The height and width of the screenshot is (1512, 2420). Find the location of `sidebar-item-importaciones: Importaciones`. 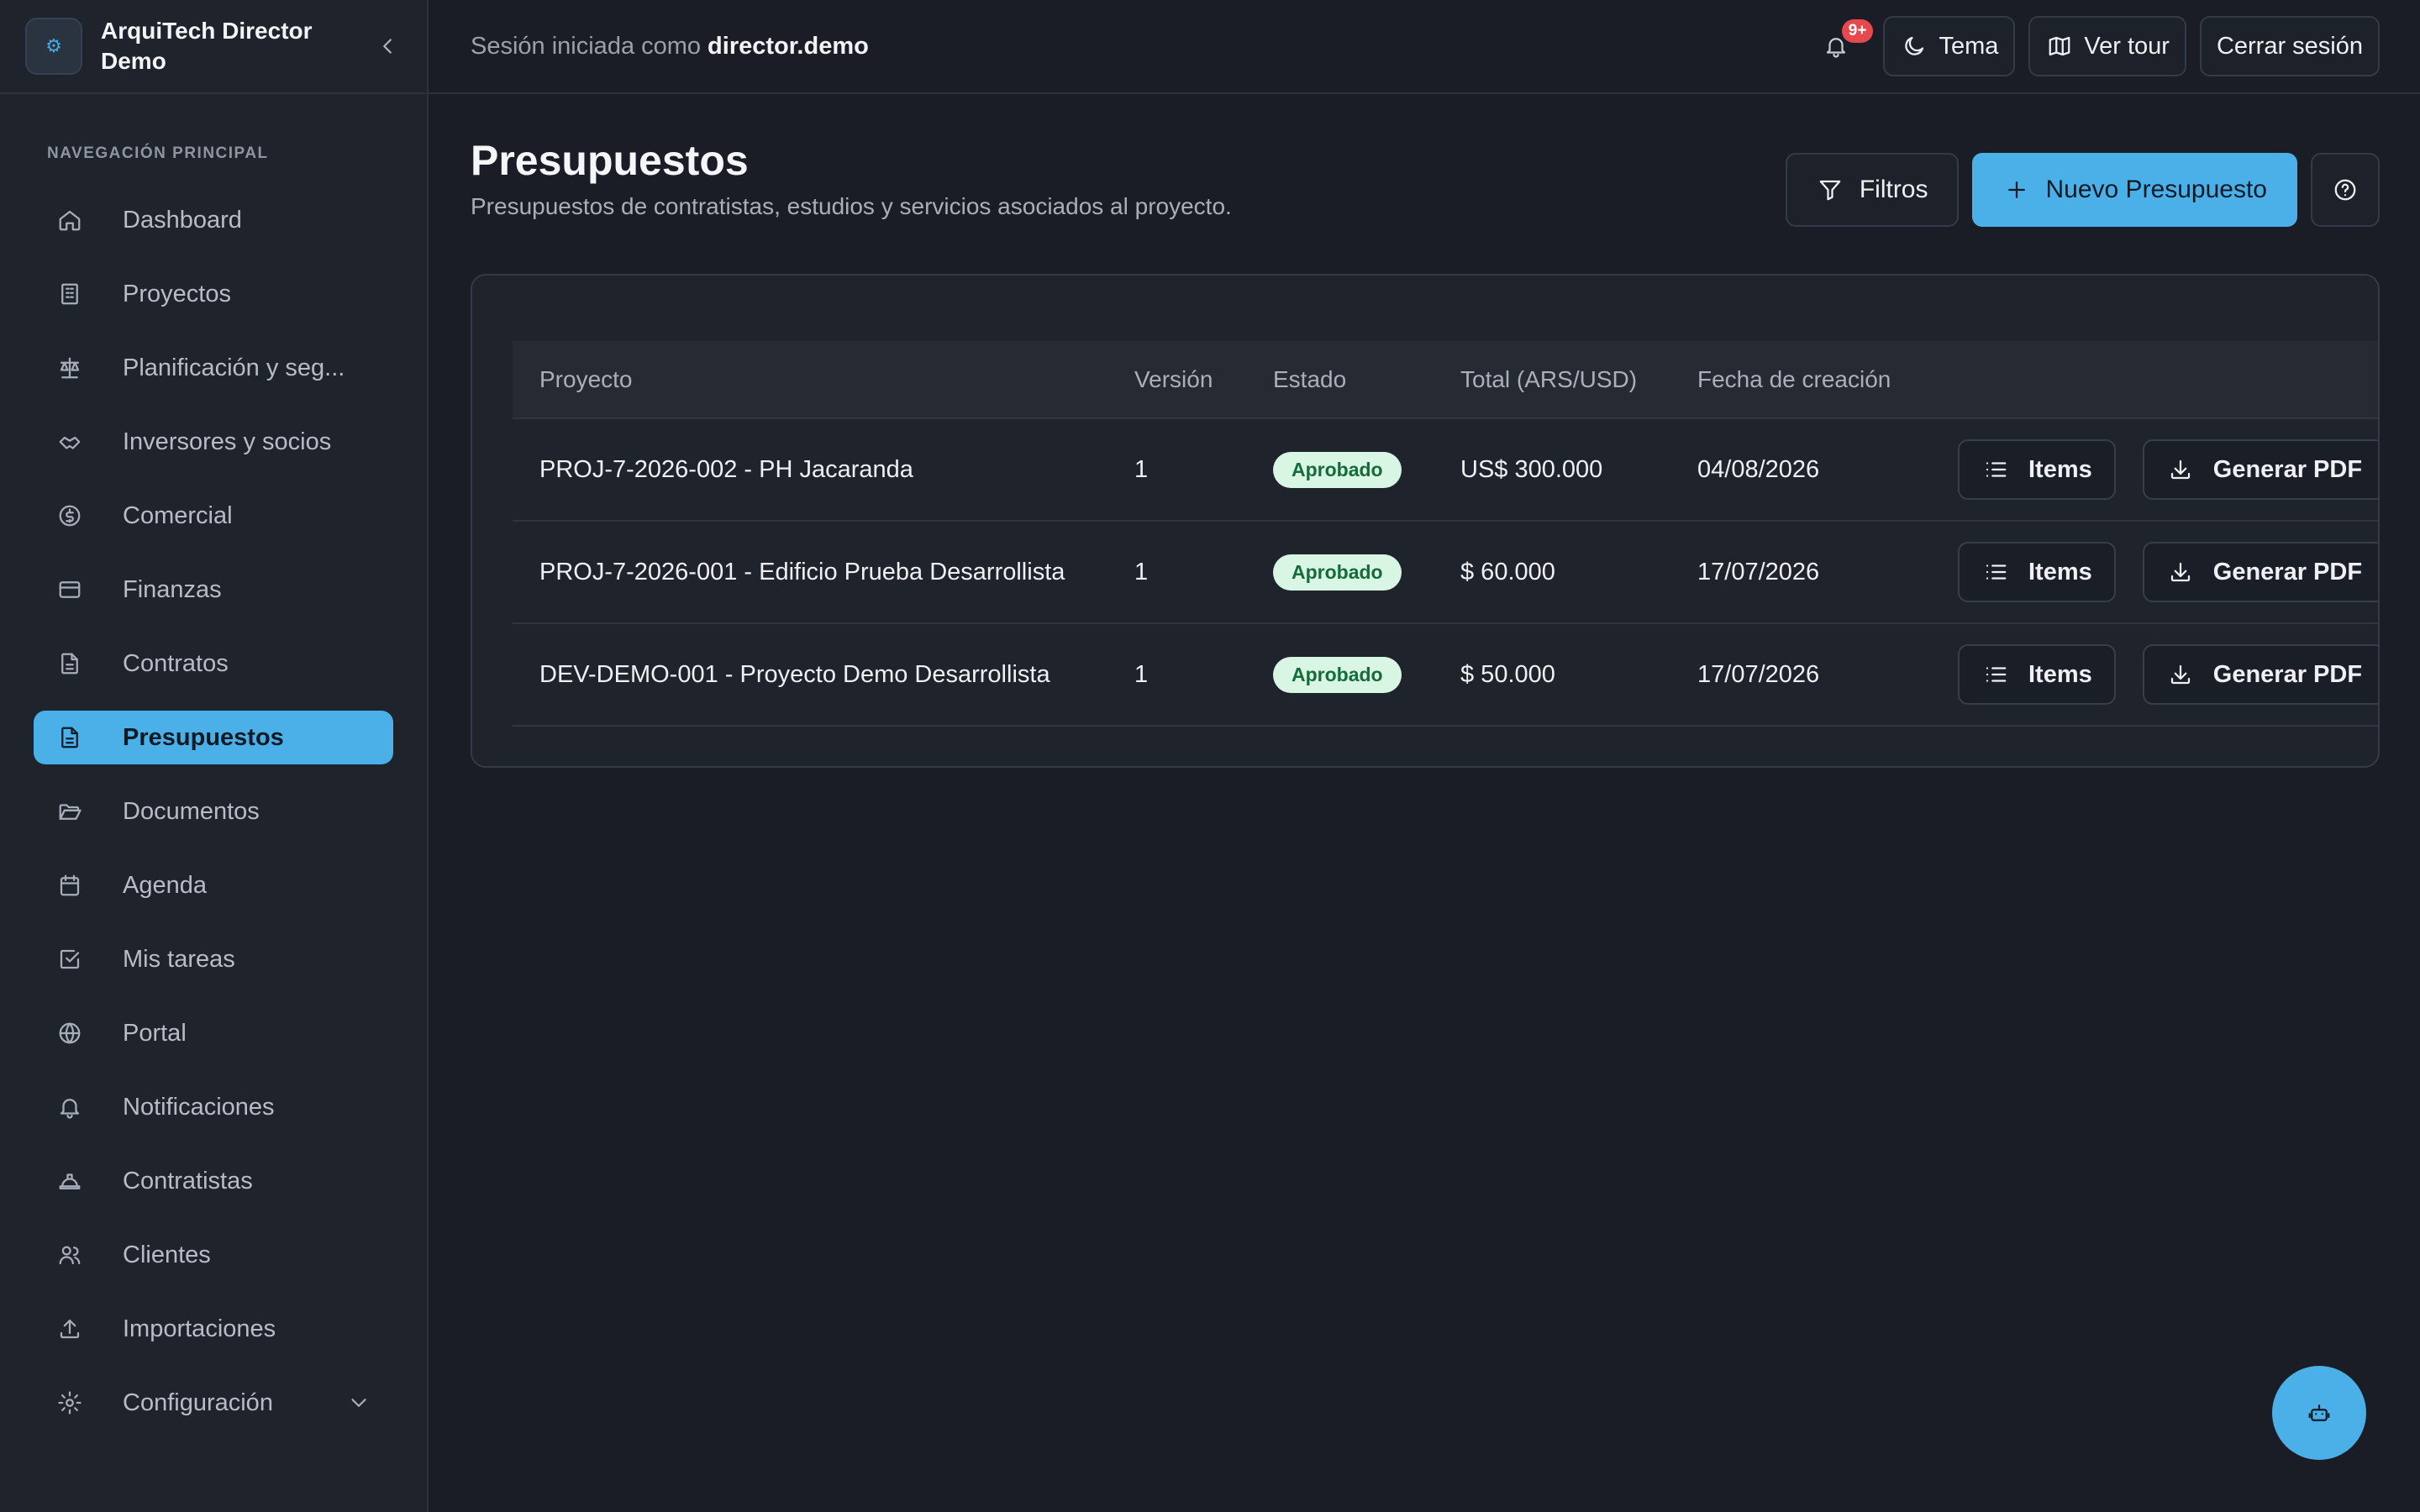

sidebar-item-importaciones: Importaciones is located at coordinates (214, 1329).